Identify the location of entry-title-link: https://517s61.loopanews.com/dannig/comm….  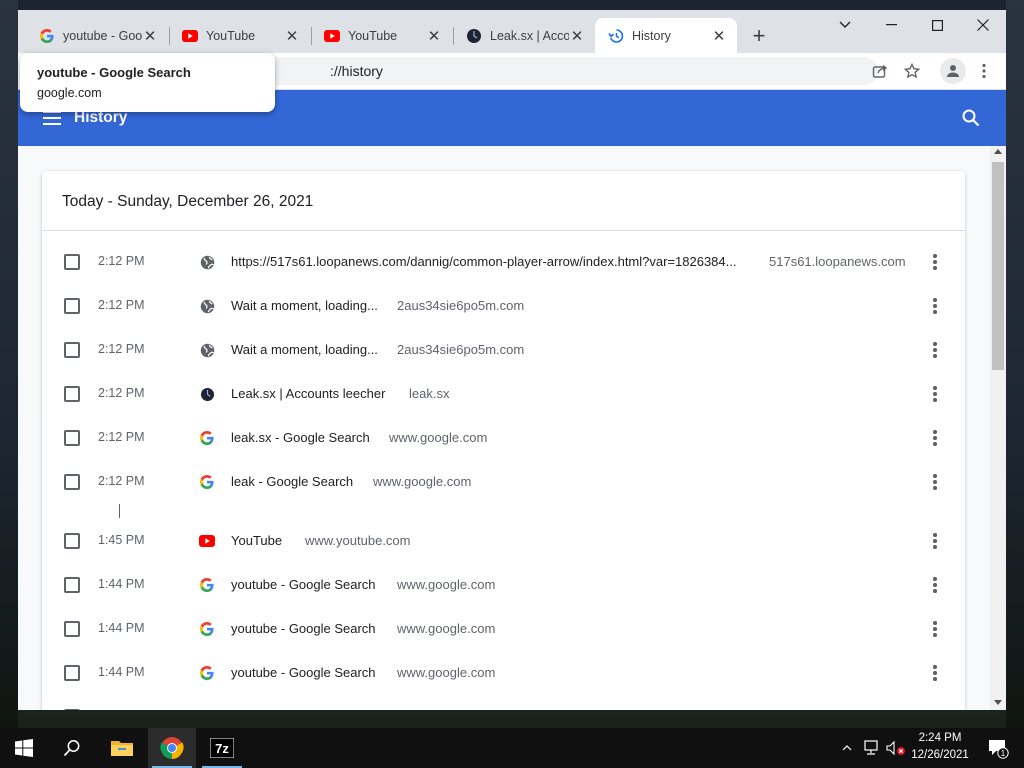
(483, 261).